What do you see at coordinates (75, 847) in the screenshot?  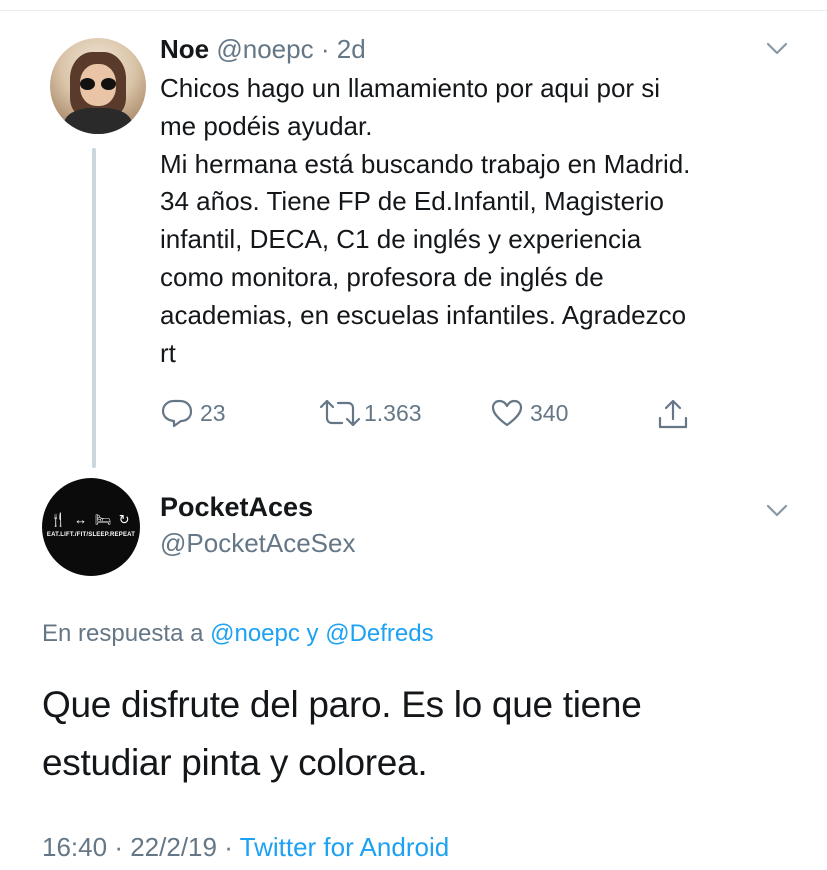 I see `tweet2-time: 16:40` at bounding box center [75, 847].